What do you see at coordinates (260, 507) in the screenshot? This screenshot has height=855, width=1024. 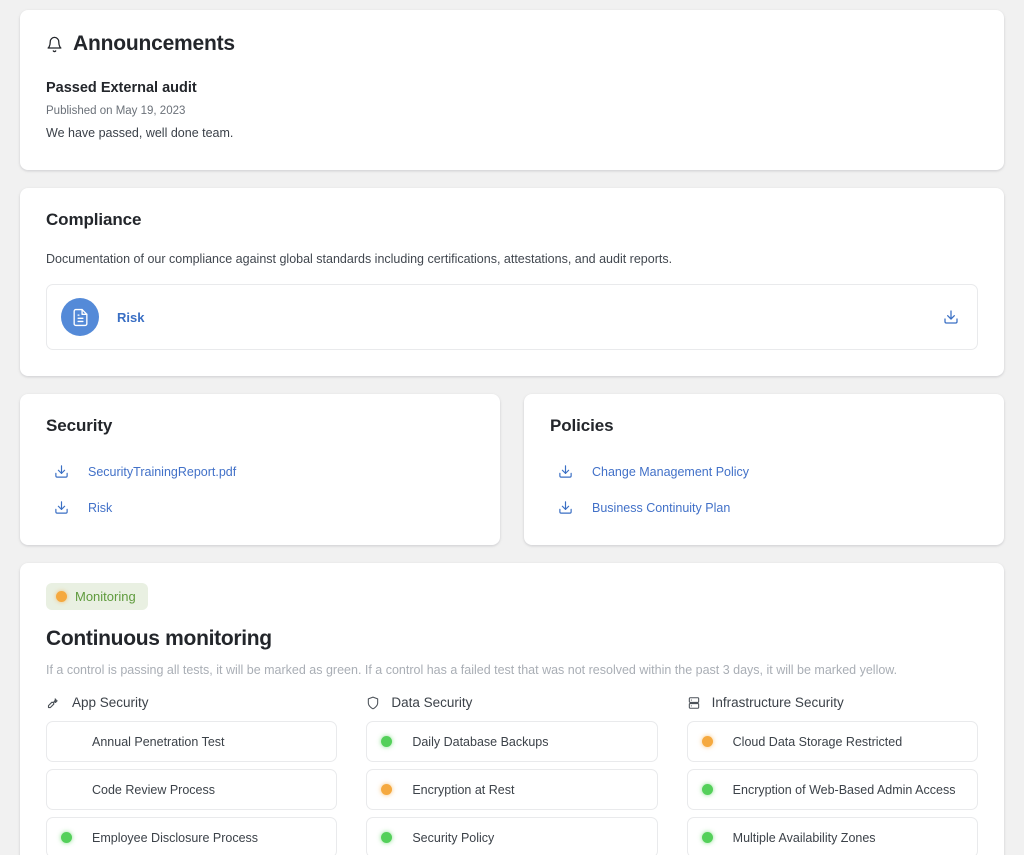 I see `list-item: Risk` at bounding box center [260, 507].